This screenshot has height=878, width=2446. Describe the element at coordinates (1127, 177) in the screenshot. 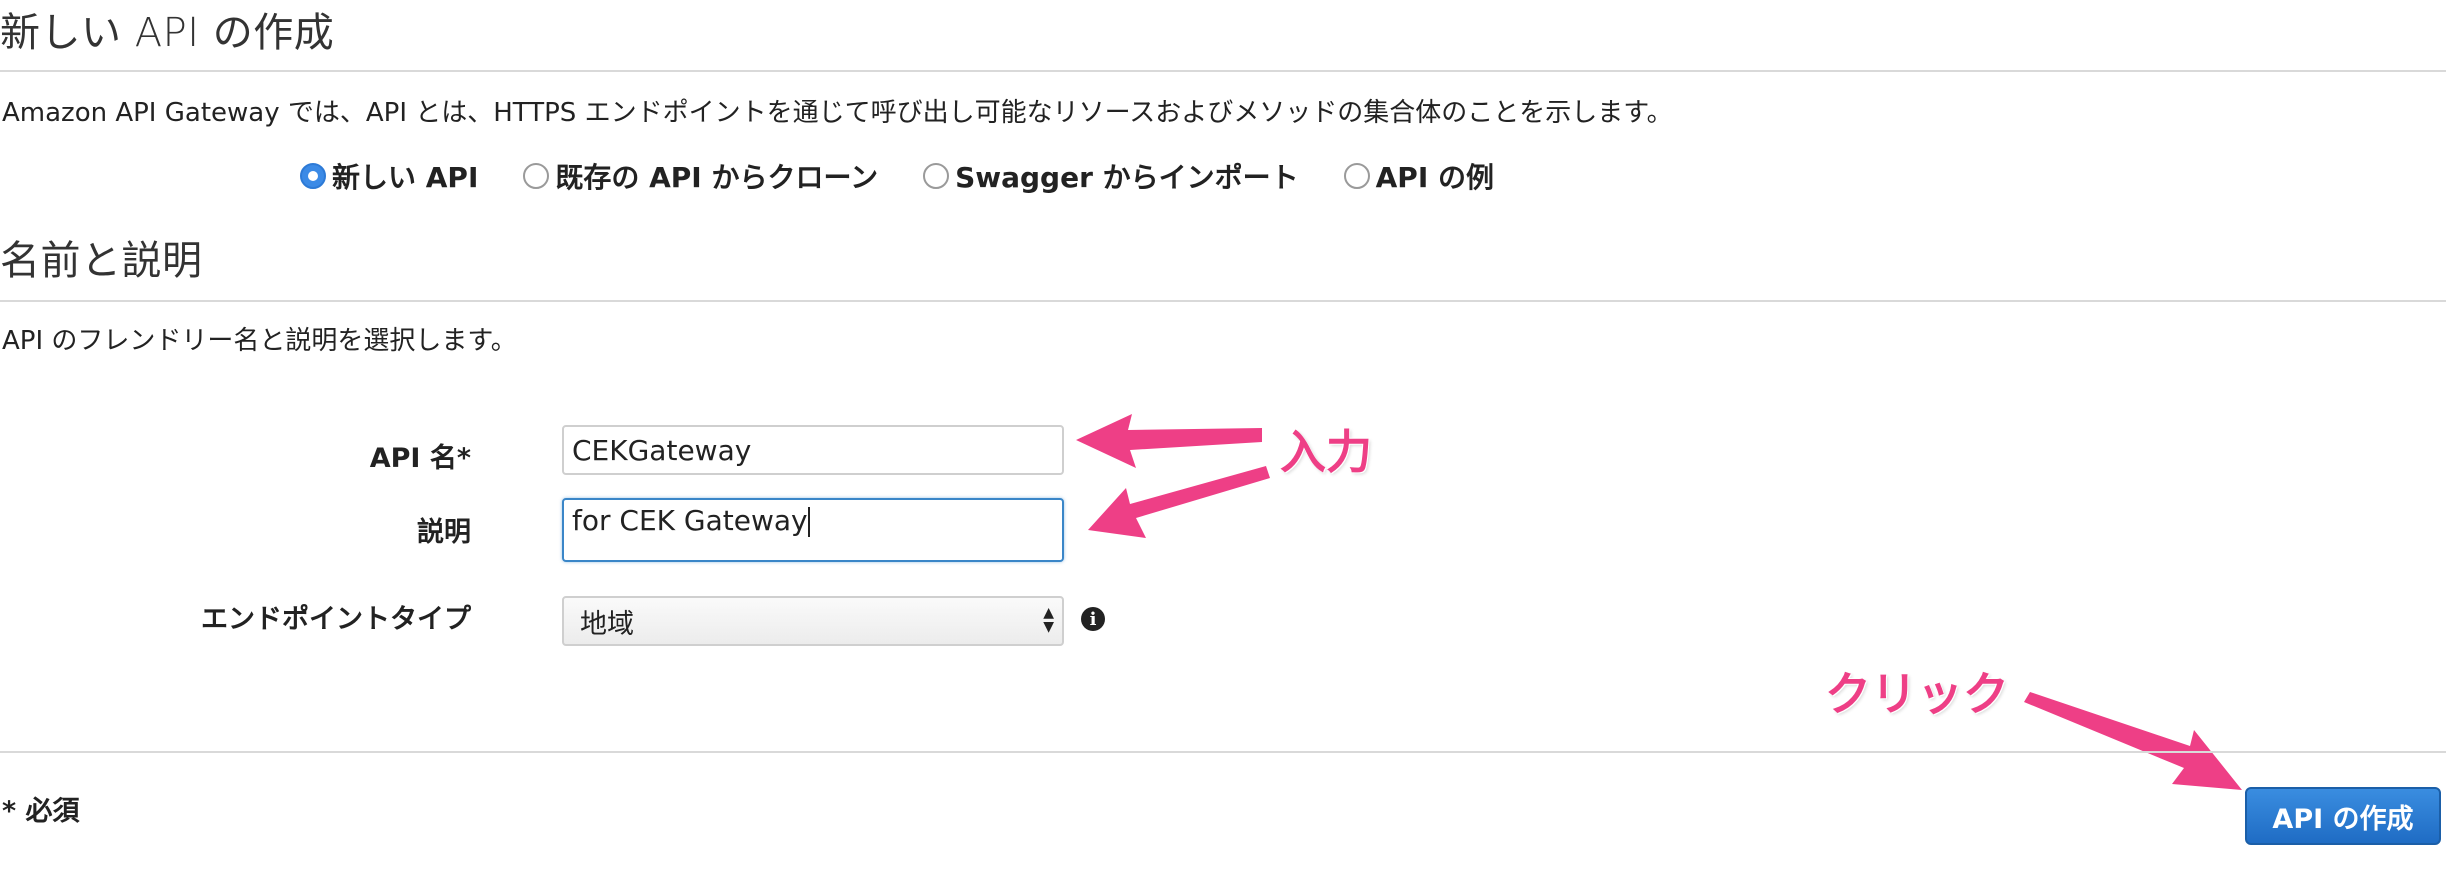

I see `radio-label-import-swagger: Swagger からインポート` at that location.